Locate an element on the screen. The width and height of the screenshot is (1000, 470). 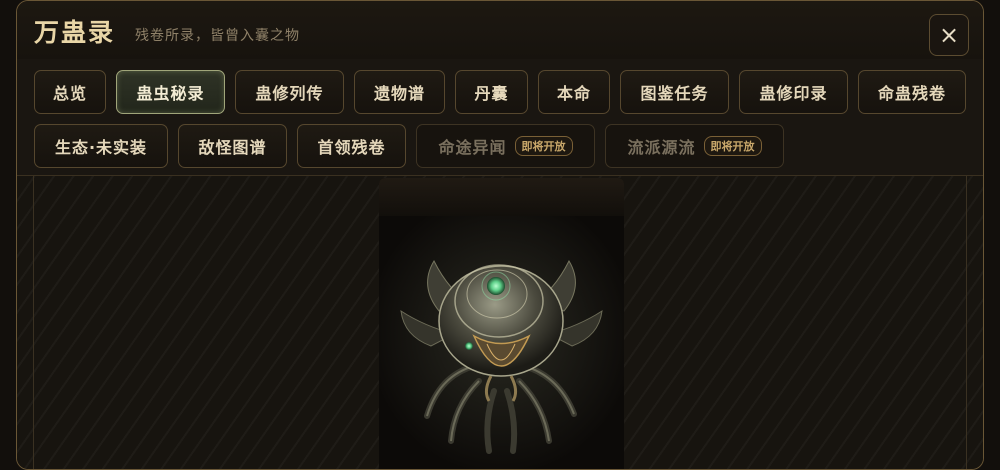
tab-boss-fragments: 首领残卷 is located at coordinates (351, 146).